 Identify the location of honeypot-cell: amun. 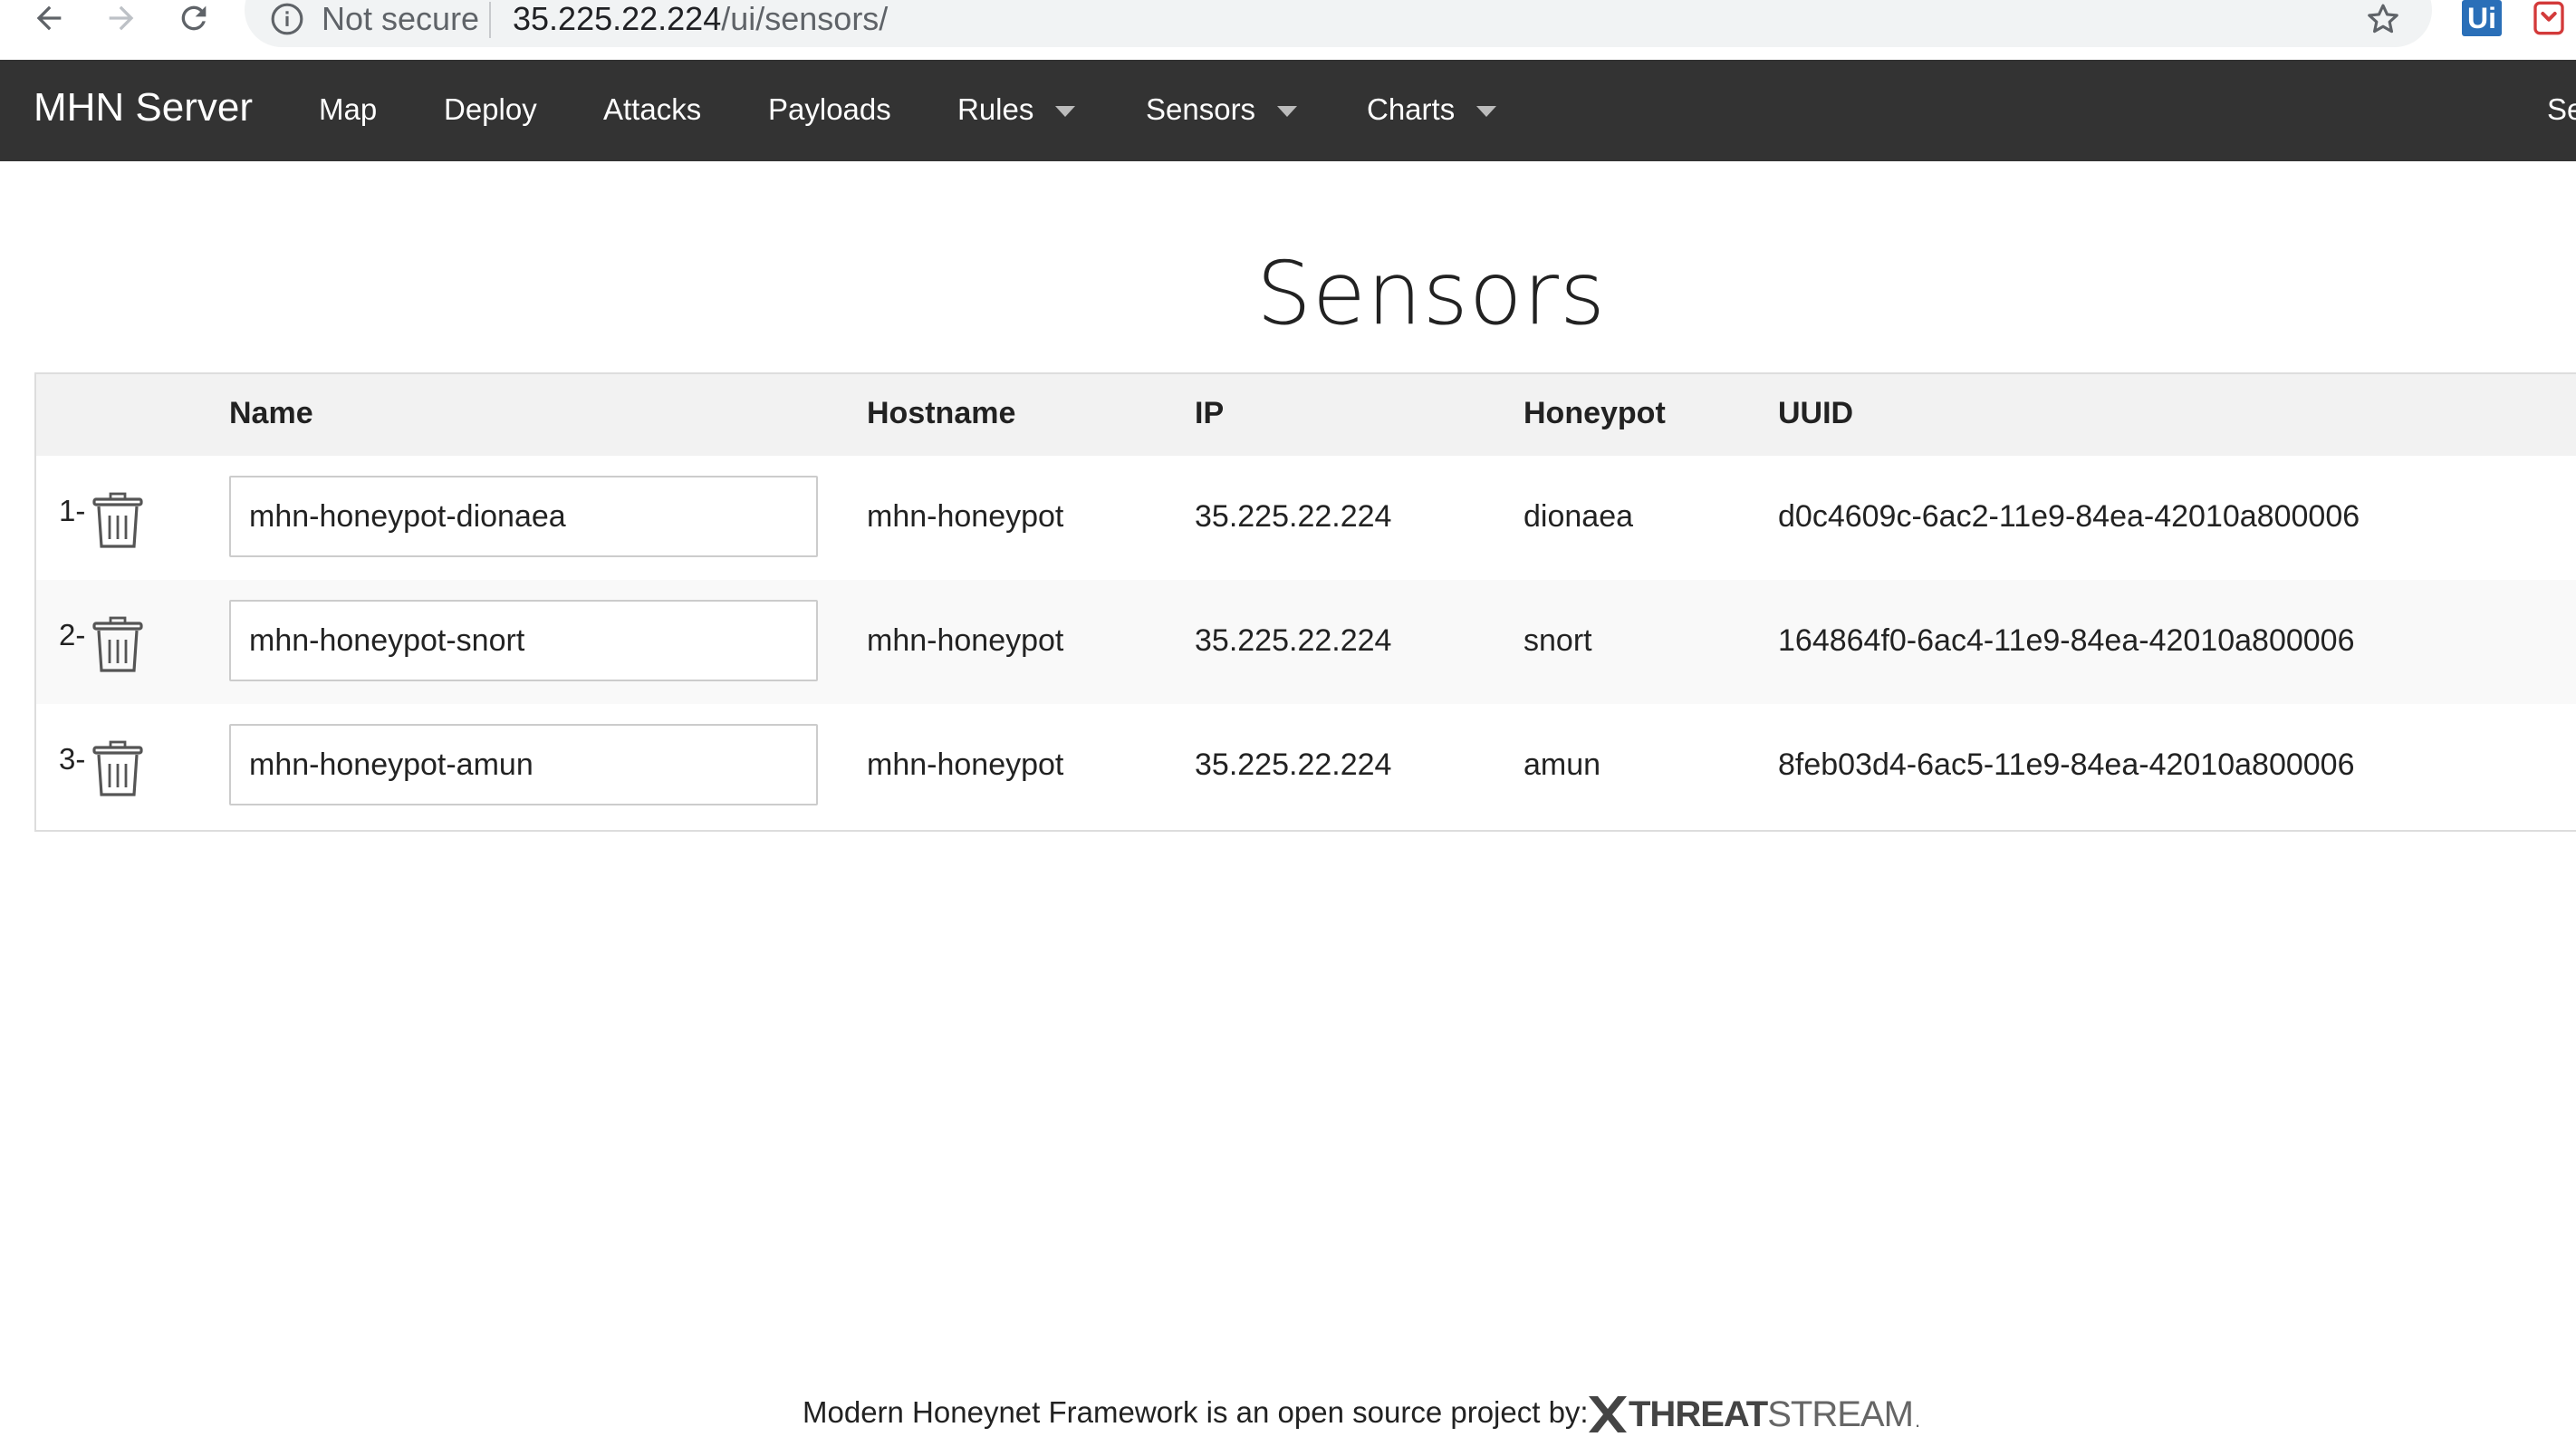
(1562, 764).